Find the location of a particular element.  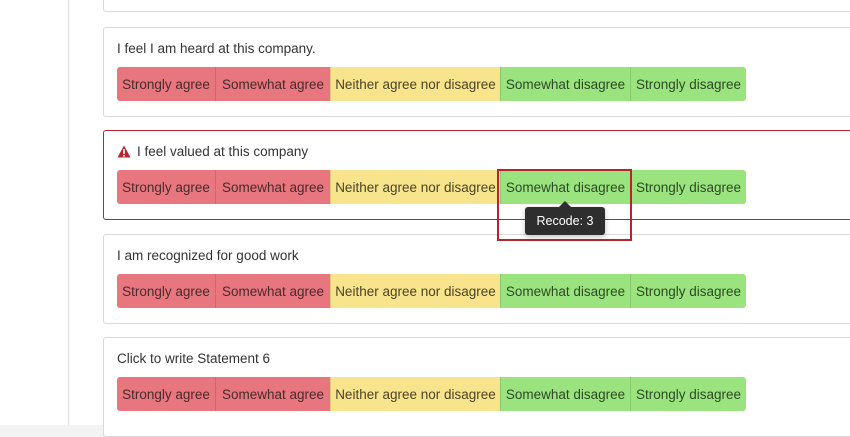

statement-text: I feel I am heard at this company. is located at coordinates (216, 48).